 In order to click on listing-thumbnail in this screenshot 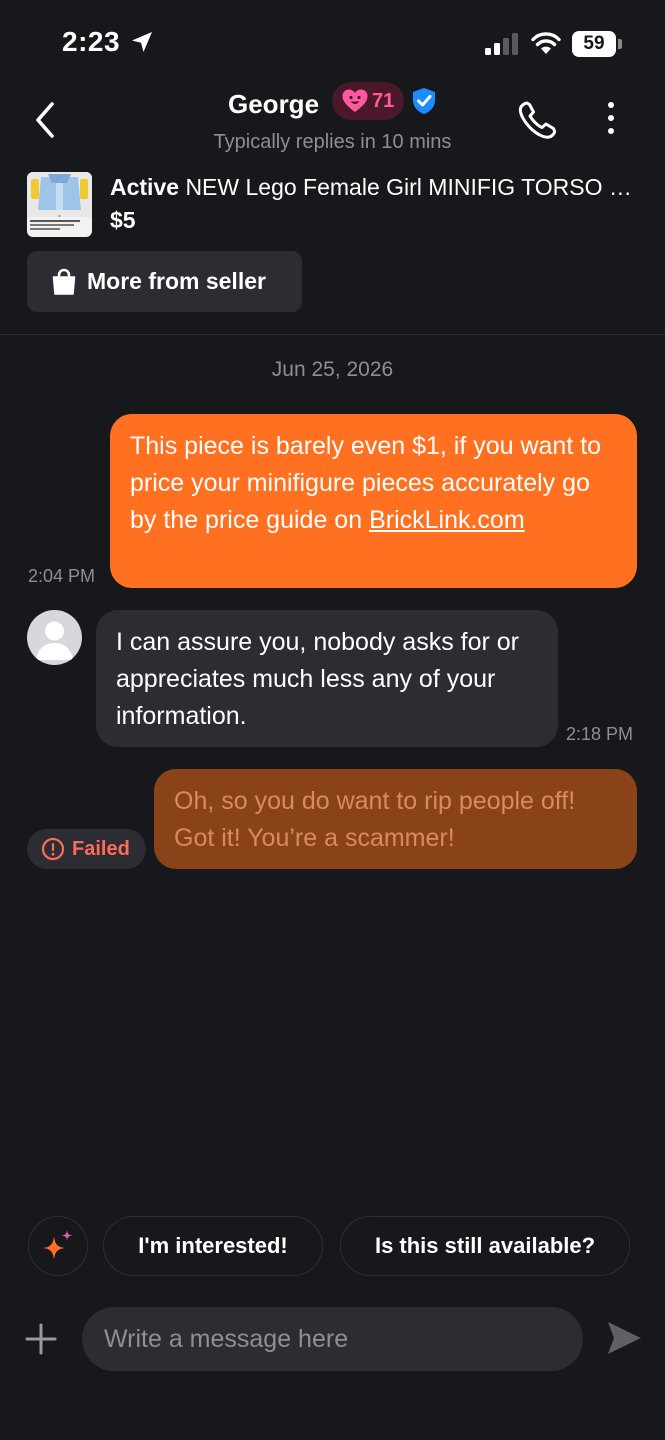, I will do `click(59, 204)`.